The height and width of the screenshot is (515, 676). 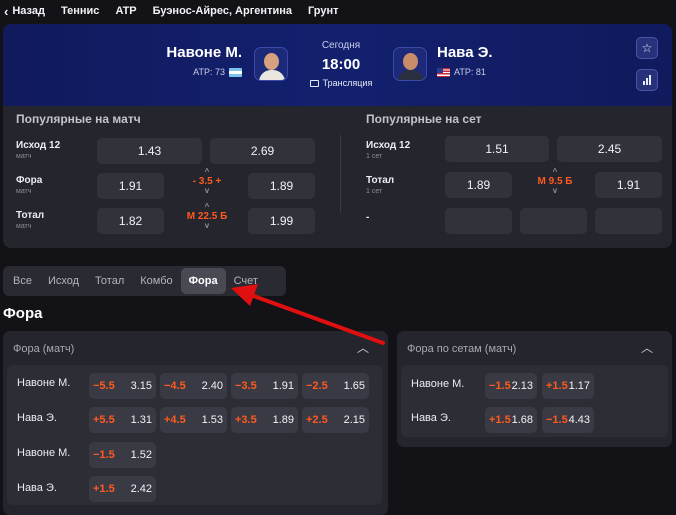 I want to click on handicap-line-selector: ^ - 3.5 + v, so click(x=207, y=181).